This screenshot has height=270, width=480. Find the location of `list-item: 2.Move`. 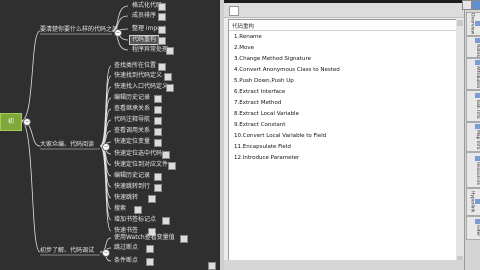

list-item: 2.Move is located at coordinates (244, 48).